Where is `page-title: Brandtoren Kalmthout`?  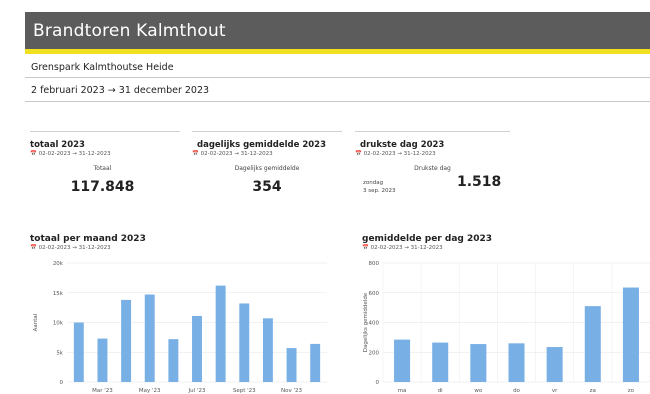
page-title: Brandtoren Kalmthout is located at coordinates (129, 31).